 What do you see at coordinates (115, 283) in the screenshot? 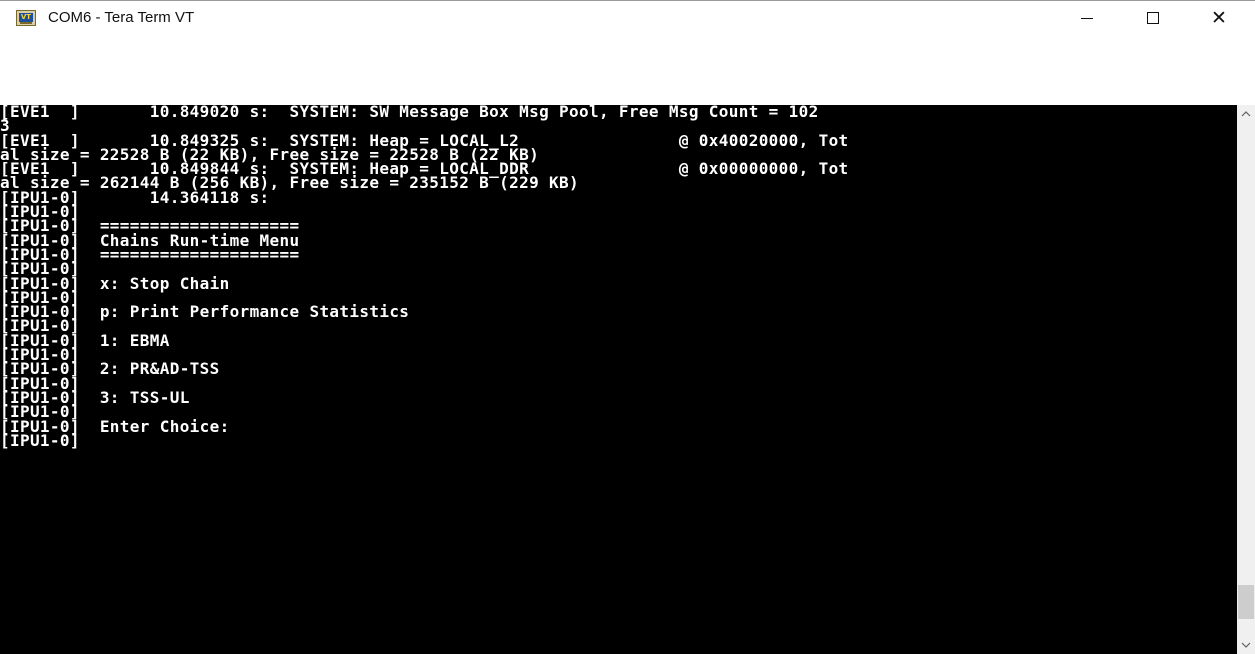
I see `terminal-line: [IPU1-0] x: Stop Chain` at bounding box center [115, 283].